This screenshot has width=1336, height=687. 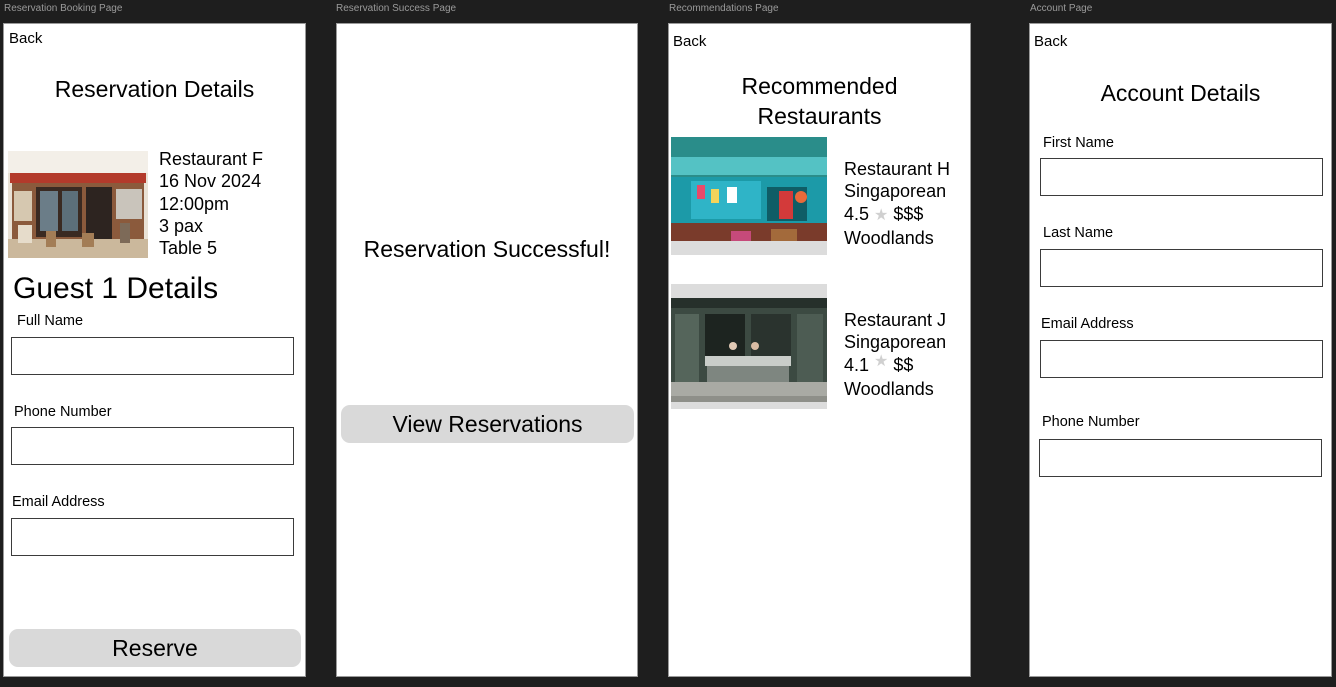 I want to click on reserve-button: Reserve, so click(x=155, y=648).